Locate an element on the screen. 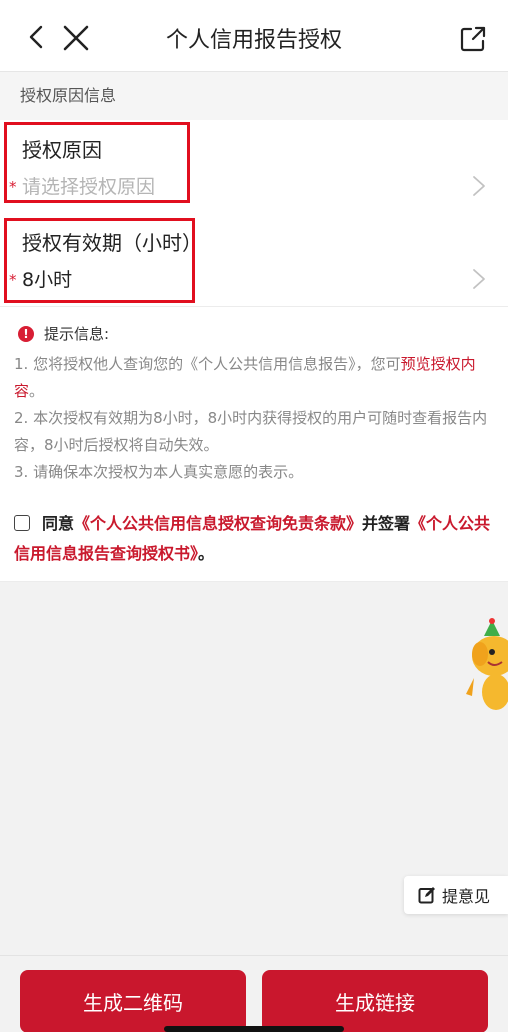 Image resolution: width=508 pixels, height=1032 pixels. sign-text: 并签署 is located at coordinates (386, 523).